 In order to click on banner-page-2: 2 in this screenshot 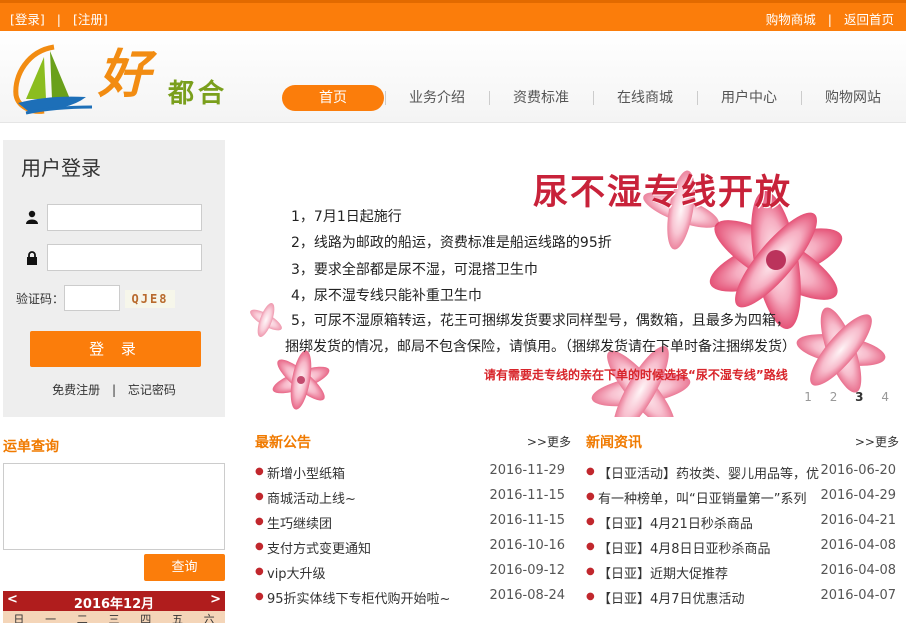, I will do `click(834, 397)`.